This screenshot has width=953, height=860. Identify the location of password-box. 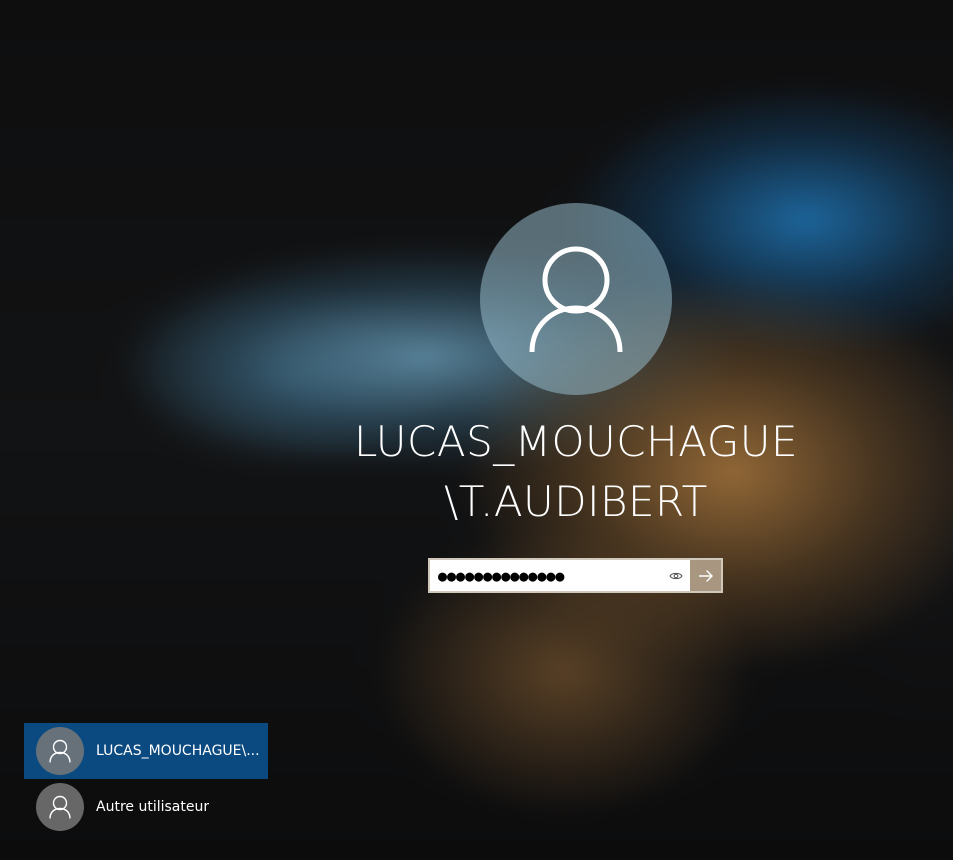
(575, 575).